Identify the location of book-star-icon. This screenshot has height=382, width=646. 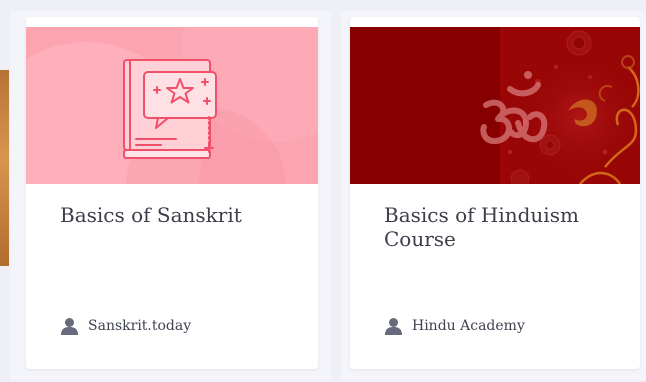
(170, 109).